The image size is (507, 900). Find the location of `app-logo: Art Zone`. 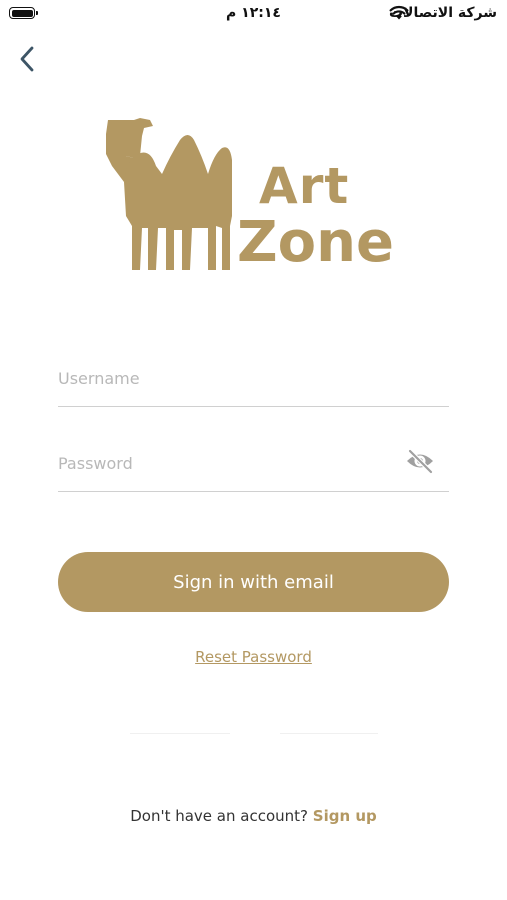

app-logo: Art Zone is located at coordinates (254, 196).